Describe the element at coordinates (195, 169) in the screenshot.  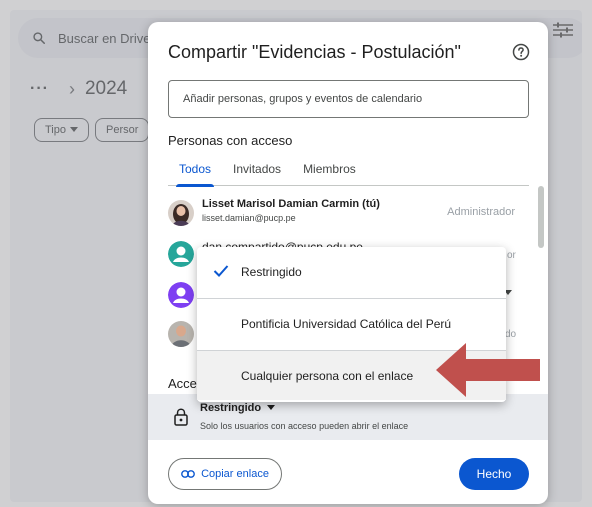
I see `tab-todos: Todos` at that location.